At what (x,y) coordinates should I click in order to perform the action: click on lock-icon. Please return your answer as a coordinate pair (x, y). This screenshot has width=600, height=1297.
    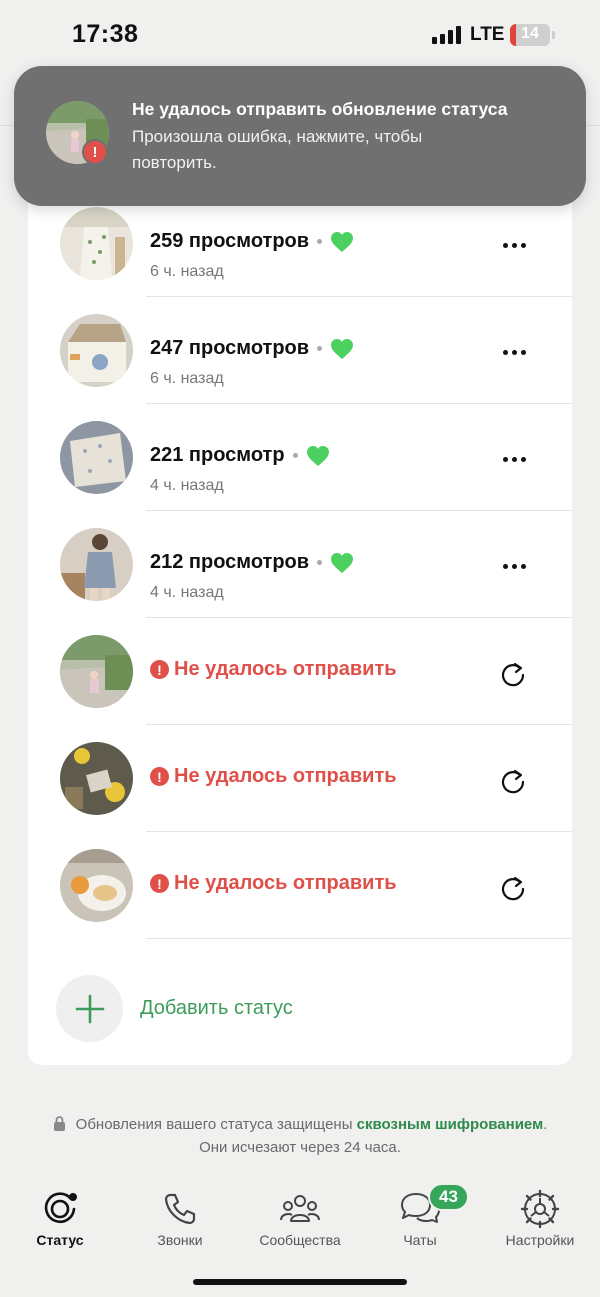
    Looking at the image, I should click on (59, 1123).